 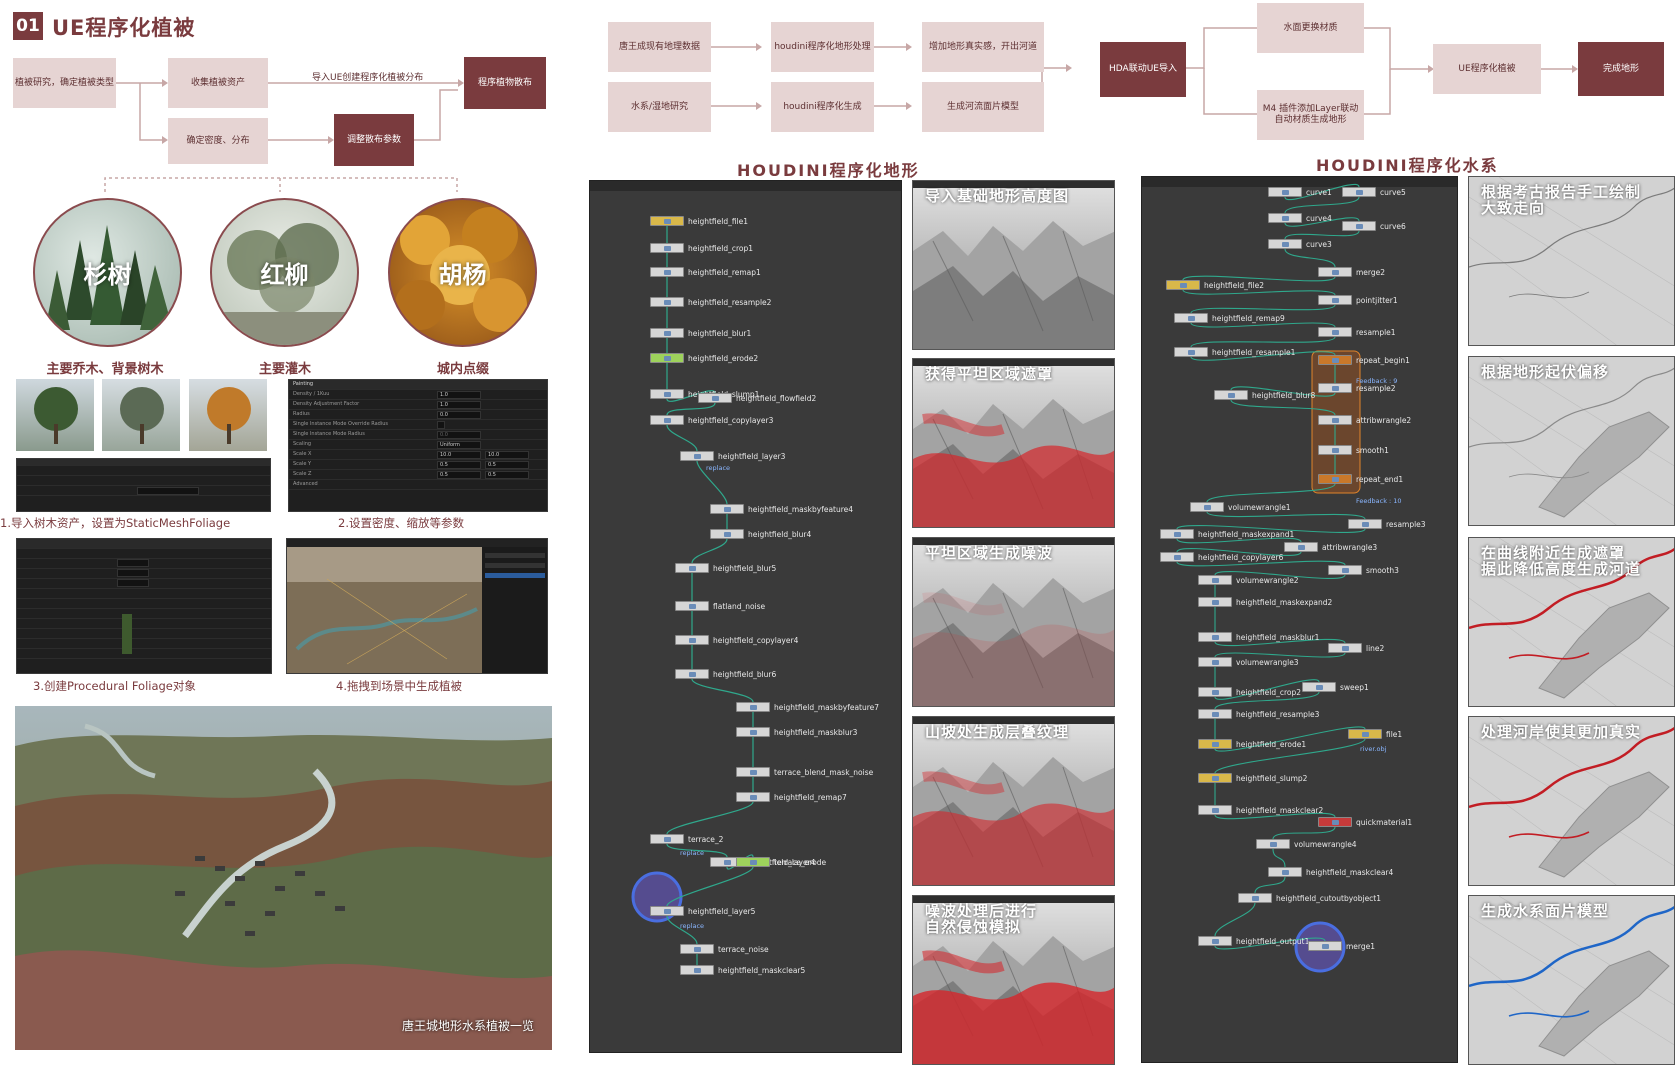 I want to click on scaling-select: Uniform, so click(x=459, y=445).